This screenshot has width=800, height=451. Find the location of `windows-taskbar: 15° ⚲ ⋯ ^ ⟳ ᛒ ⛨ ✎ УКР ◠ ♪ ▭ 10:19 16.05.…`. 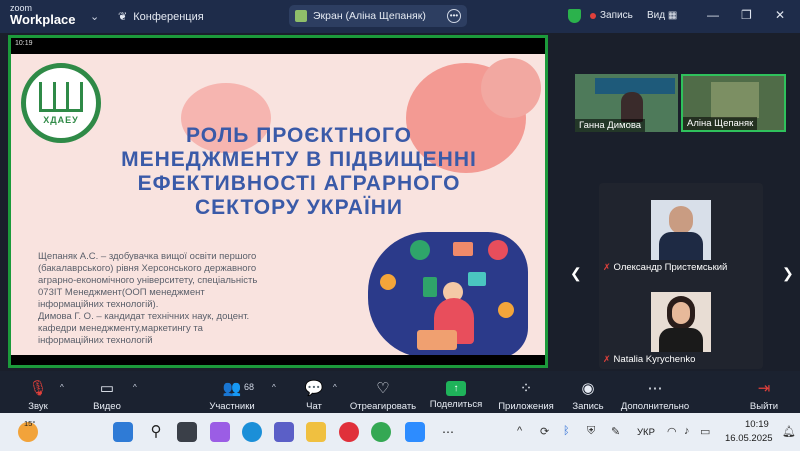

windows-taskbar: 15° ⚲ ⋯ ^ ⟳ ᛒ ⛨ ✎ УКР ◠ ♪ ▭ 10:19 16.05.… is located at coordinates (400, 432).